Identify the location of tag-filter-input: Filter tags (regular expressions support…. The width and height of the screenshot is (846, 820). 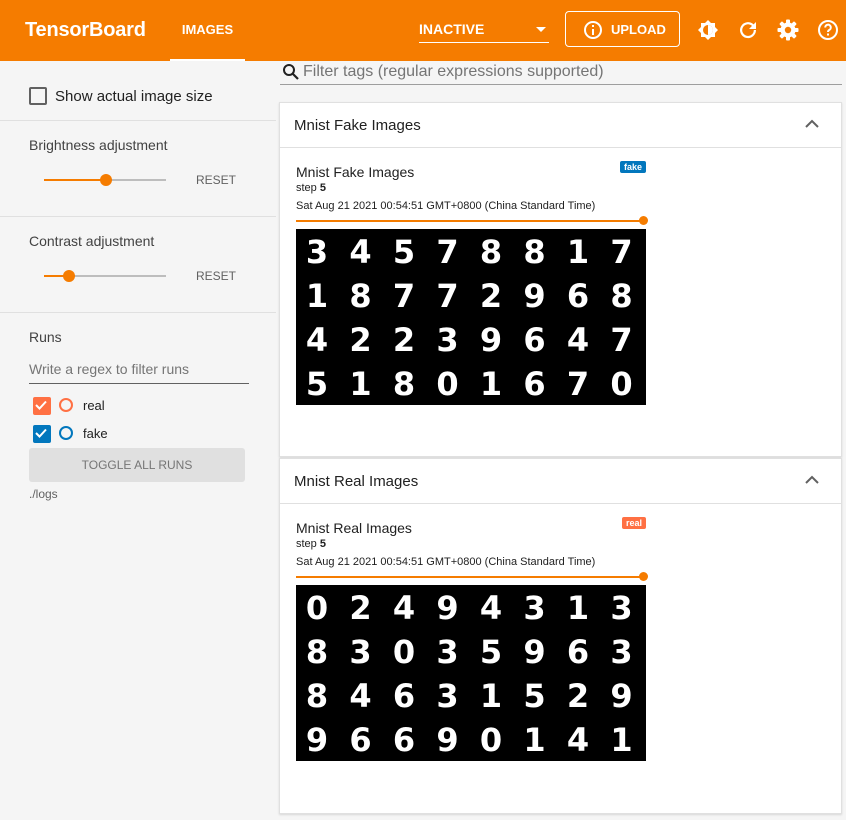
(561, 73).